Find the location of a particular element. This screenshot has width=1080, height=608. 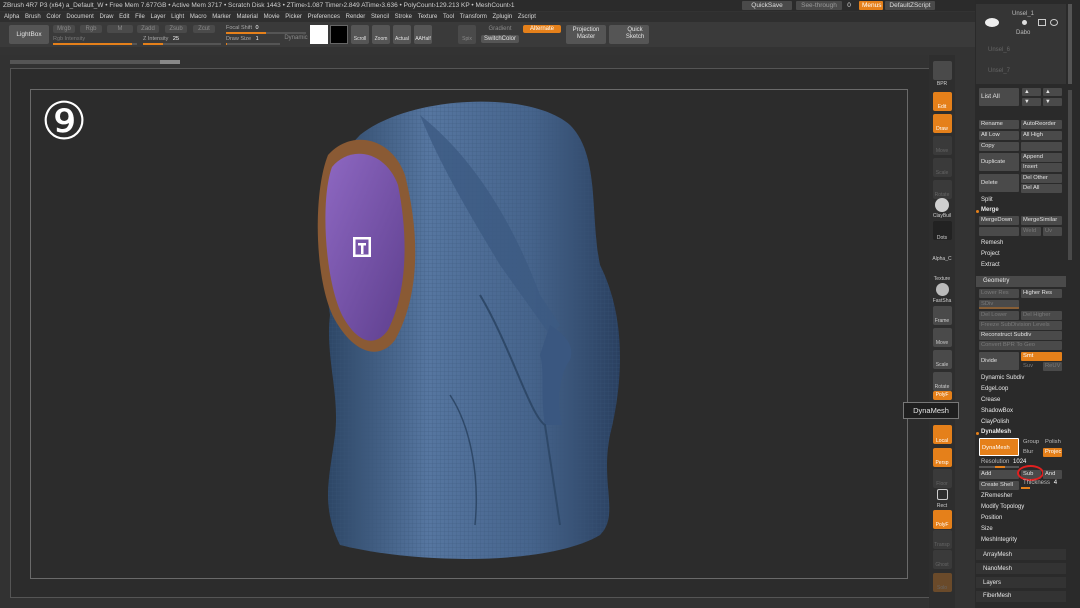

menu-zplugin: Zplugin is located at coordinates (503, 17).